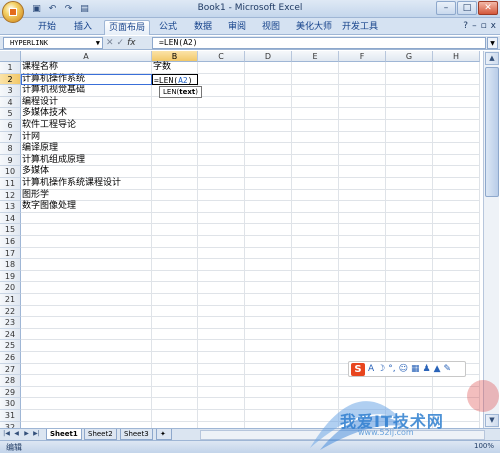 Image resolution: width=500 pixels, height=453 pixels. Describe the element at coordinates (86, 253) in the screenshot. I see `cell-a17` at that location.